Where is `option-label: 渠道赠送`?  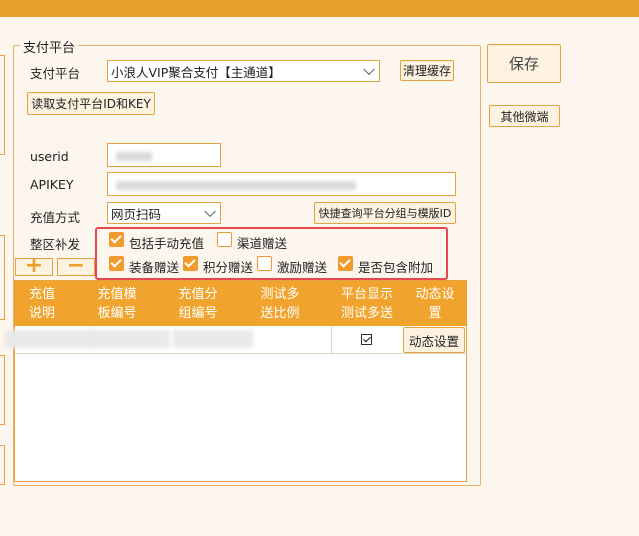
option-label: 渠道赠送 is located at coordinates (262, 243).